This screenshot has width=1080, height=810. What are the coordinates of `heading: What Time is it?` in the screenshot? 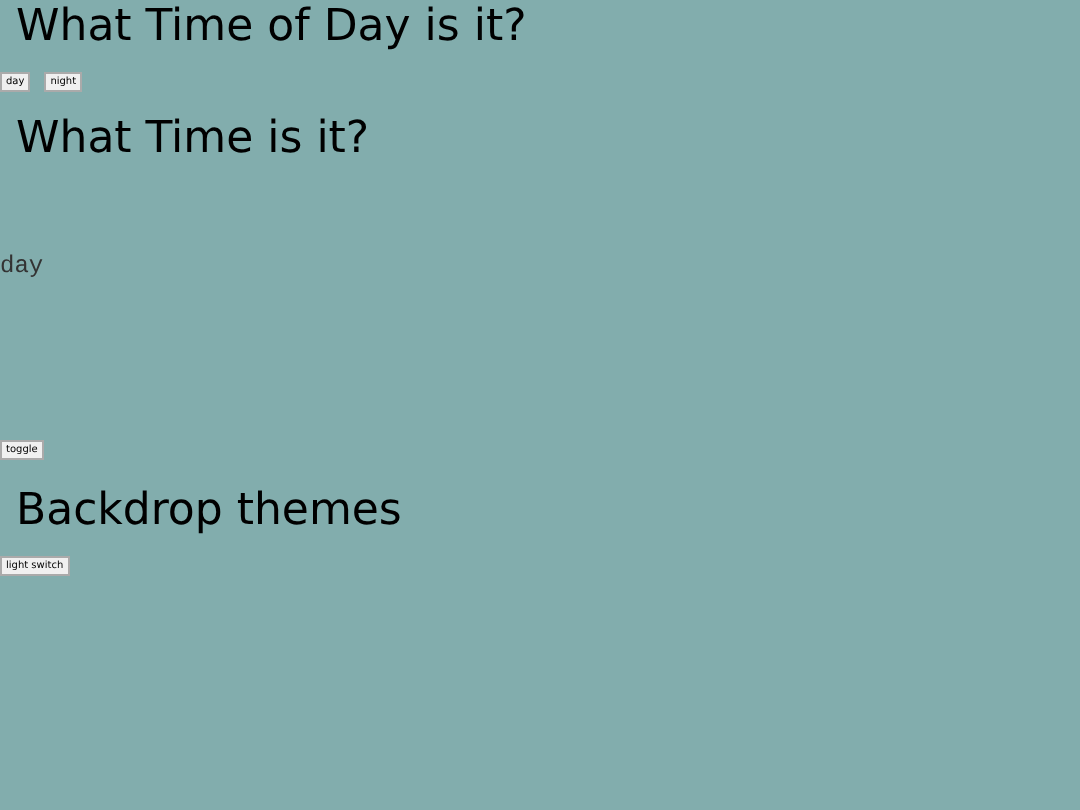 It's located at (193, 140).